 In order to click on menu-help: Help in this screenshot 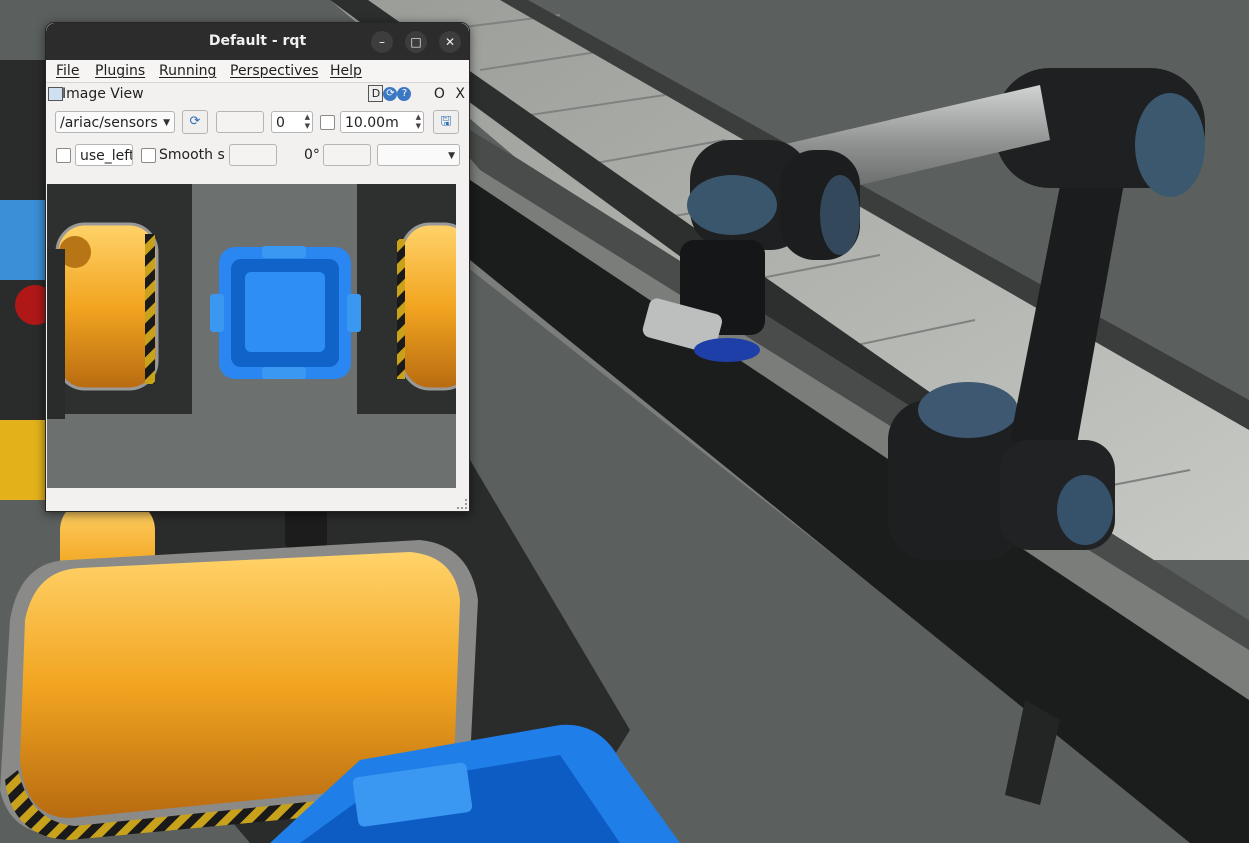, I will do `click(346, 71)`.